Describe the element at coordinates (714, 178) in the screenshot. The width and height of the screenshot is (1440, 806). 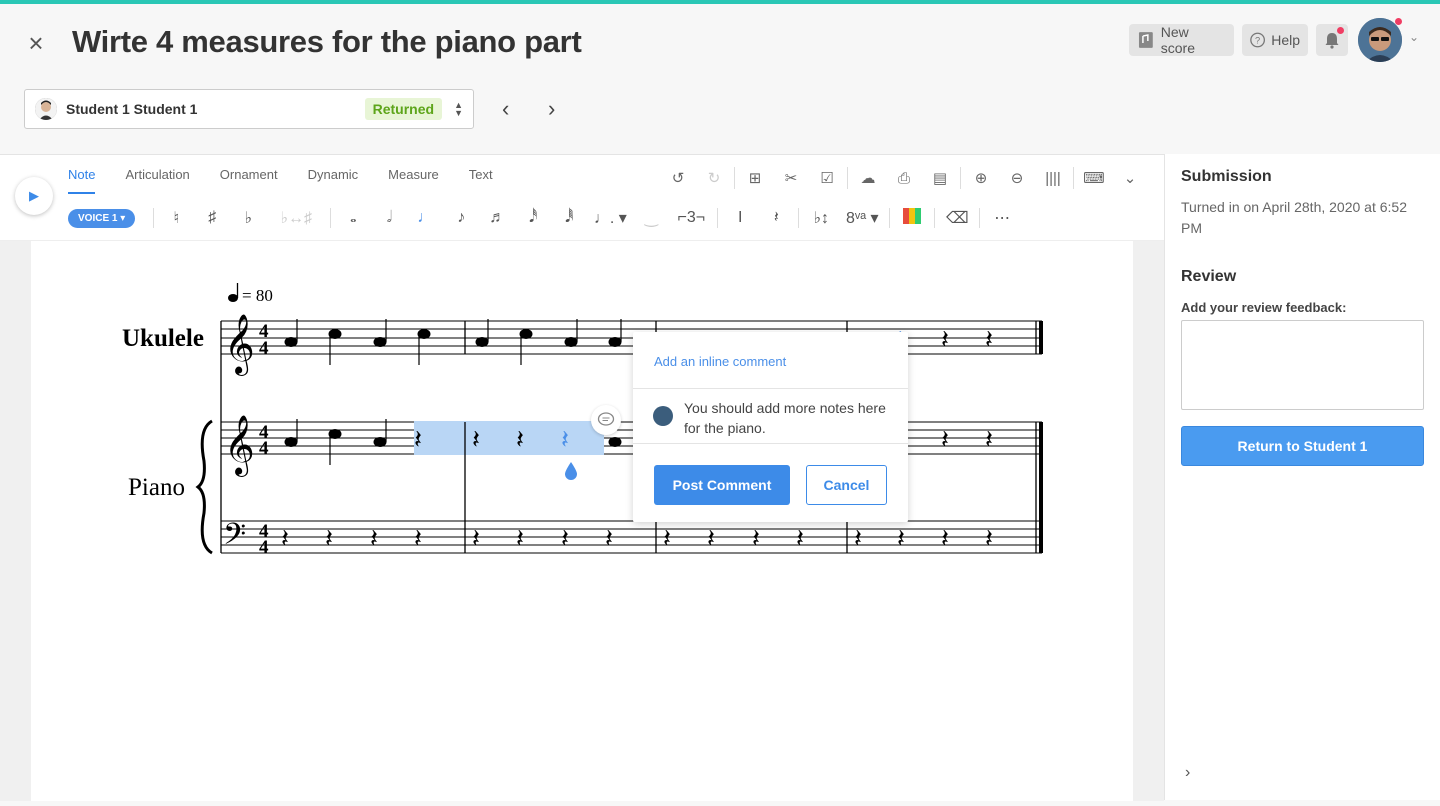
I see `redo-icon: ↻` at that location.